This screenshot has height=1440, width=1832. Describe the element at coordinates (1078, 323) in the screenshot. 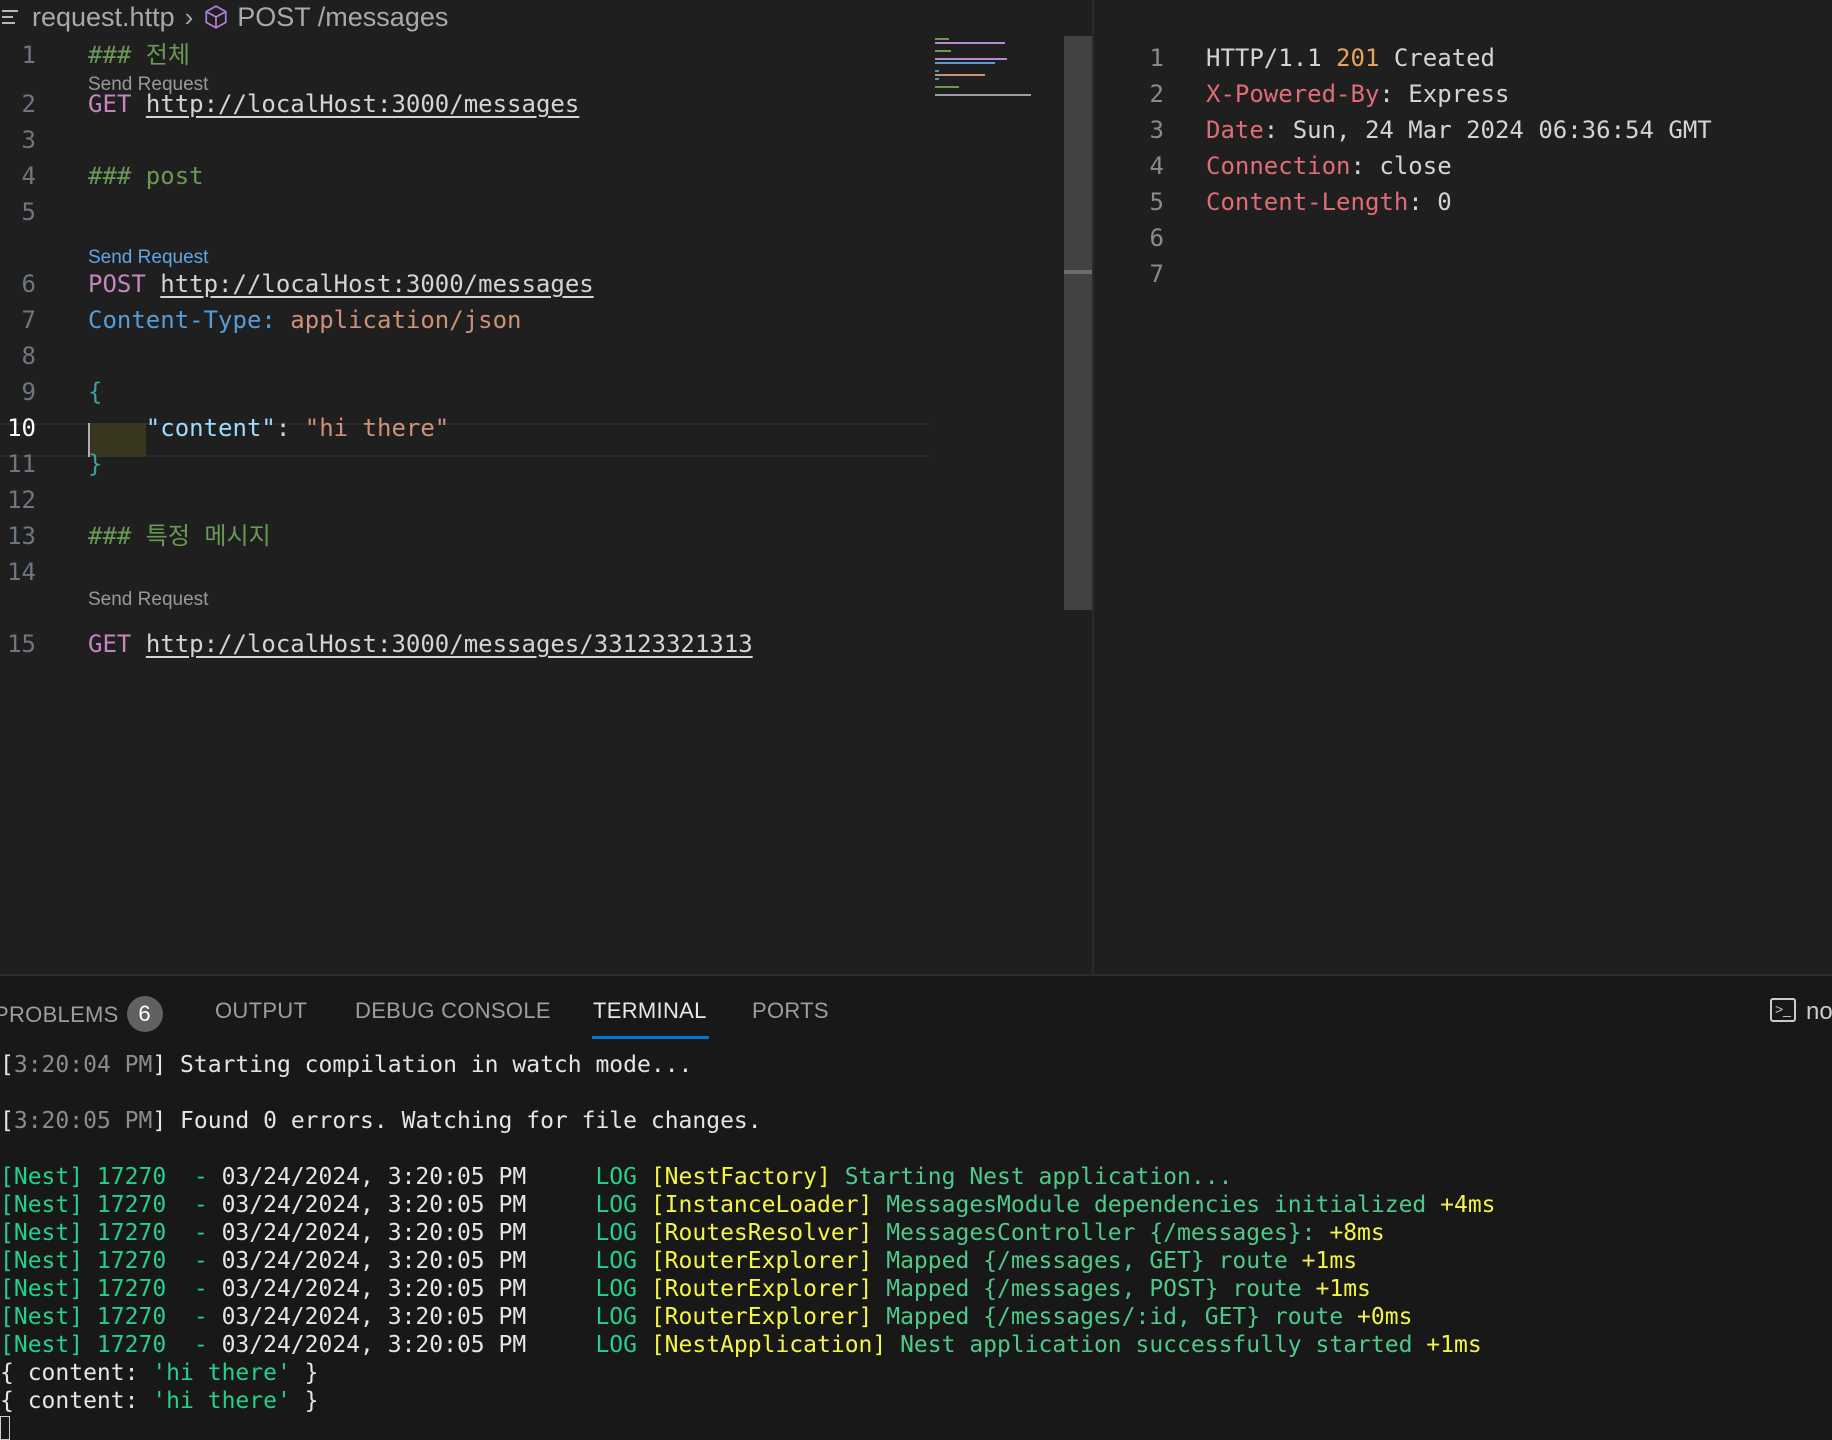

I see `editor-scrollbar-thumb` at that location.